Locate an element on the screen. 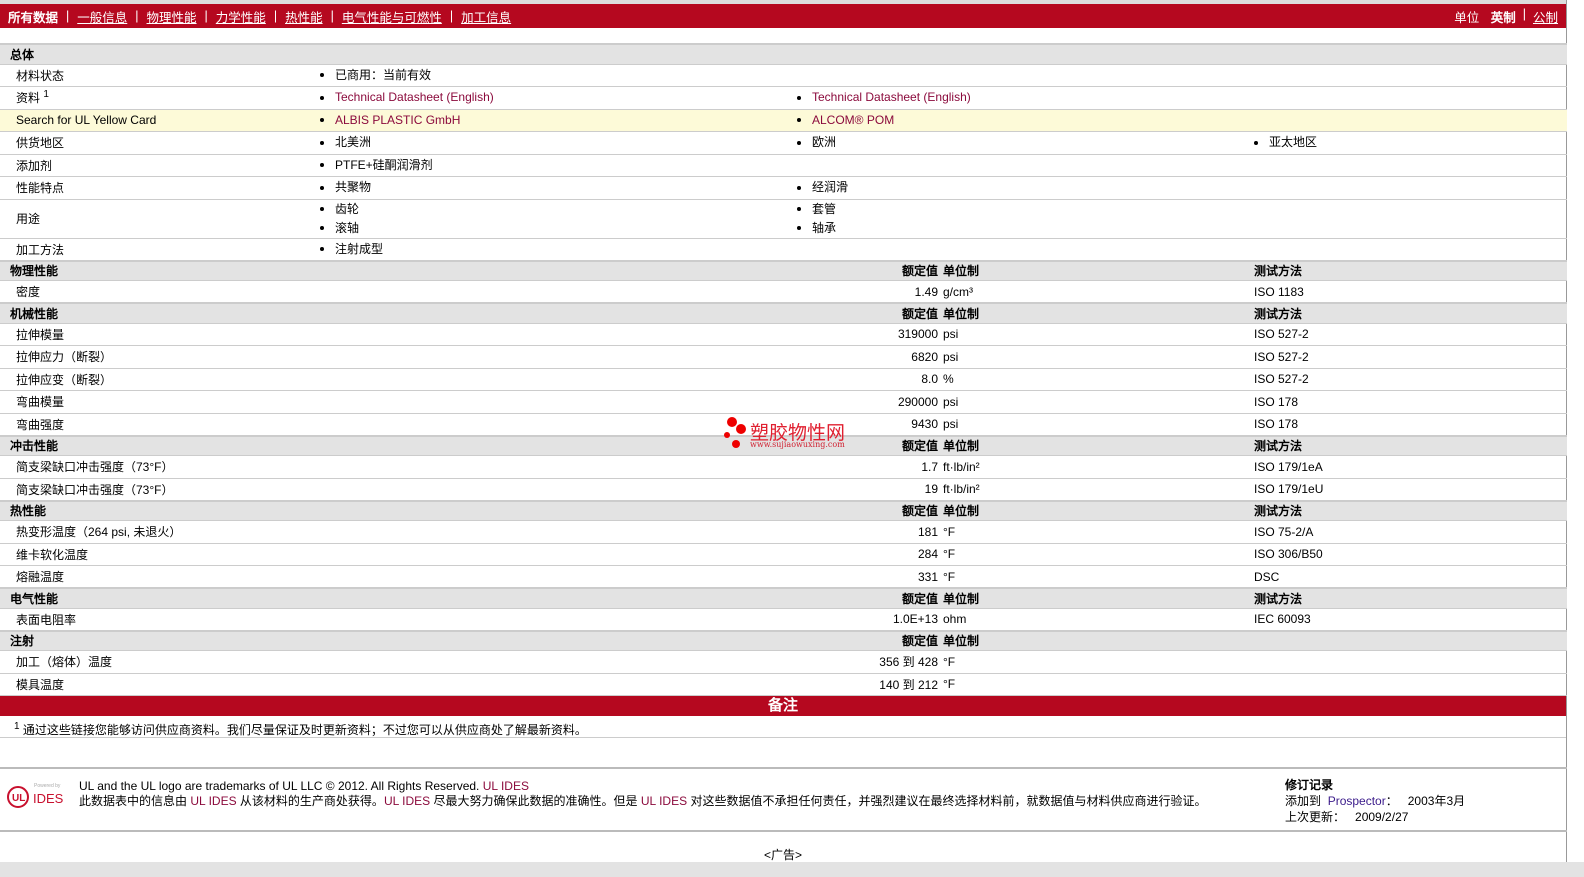 This screenshot has width=1584, height=877. value-cell: 套管 轴承 is located at coordinates (1025, 219).